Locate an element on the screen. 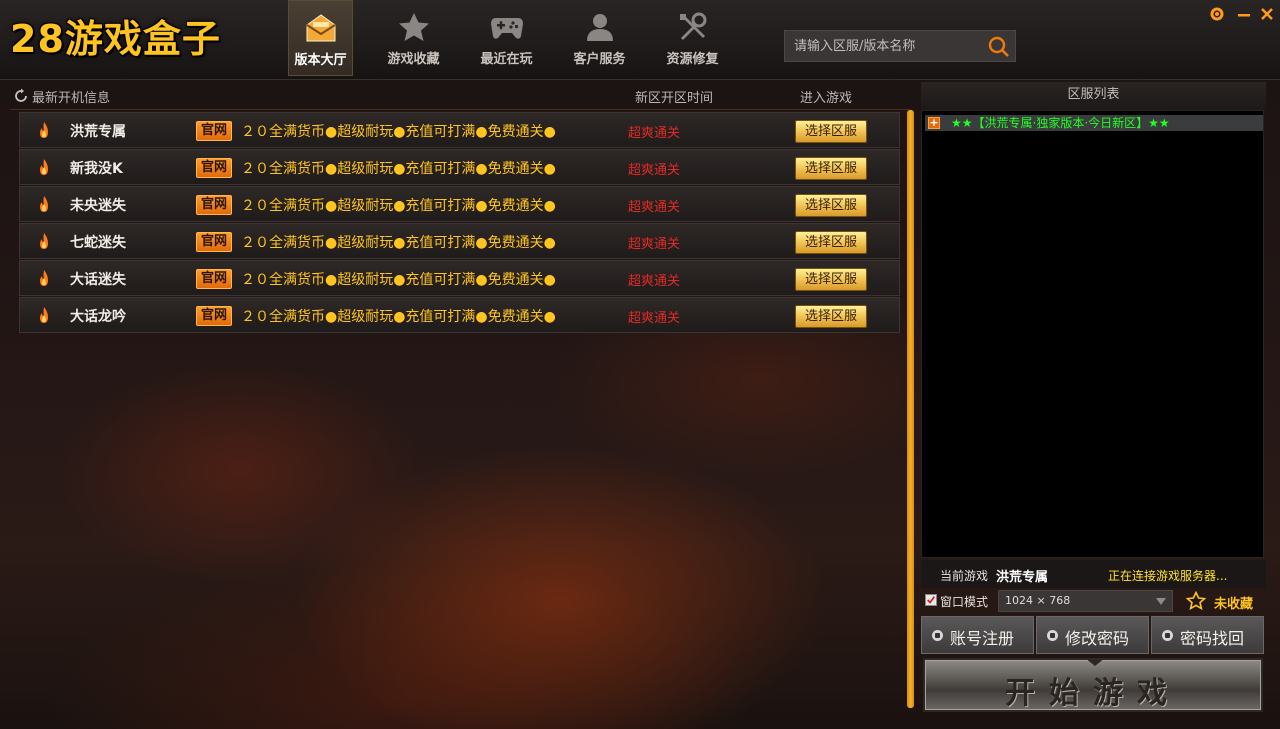 Image resolution: width=1280 pixels, height=729 pixels. start-game-label: 开始游戏 is located at coordinates (1093, 693).